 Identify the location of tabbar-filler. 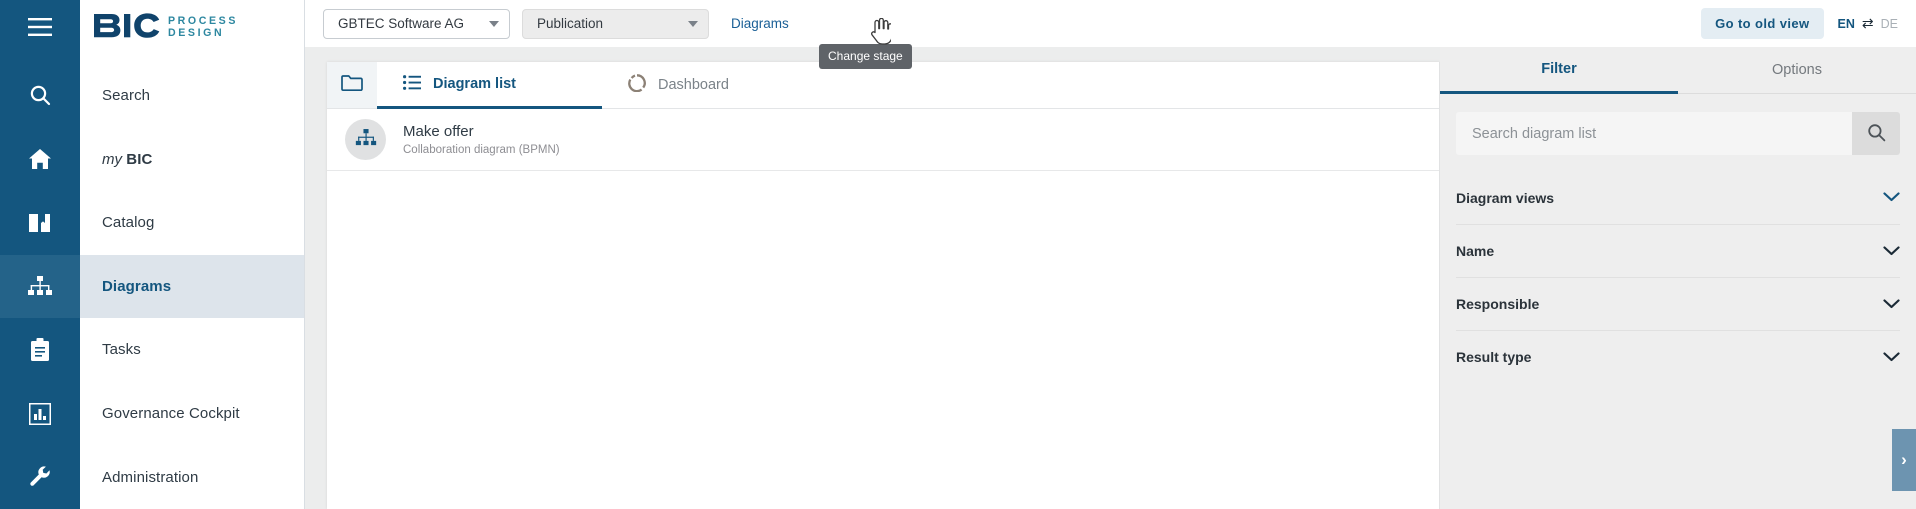
(1125, 85).